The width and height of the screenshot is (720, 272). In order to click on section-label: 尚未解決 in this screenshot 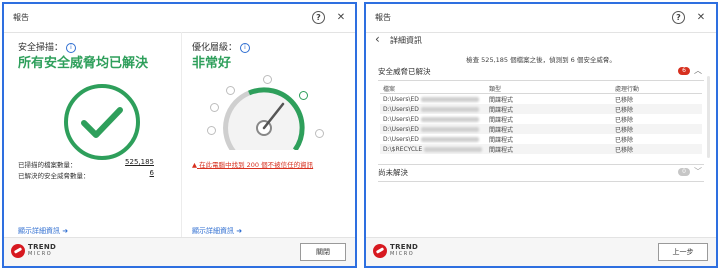, I will do `click(393, 172)`.